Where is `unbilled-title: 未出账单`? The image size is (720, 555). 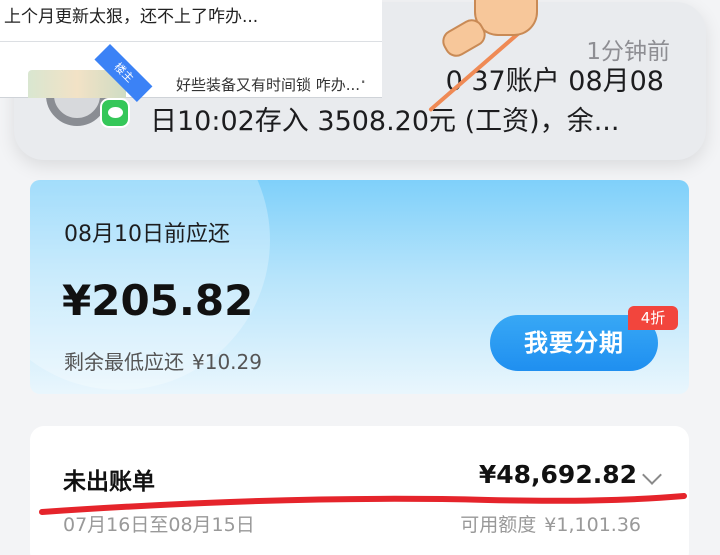 unbilled-title: 未出账单 is located at coordinates (109, 482).